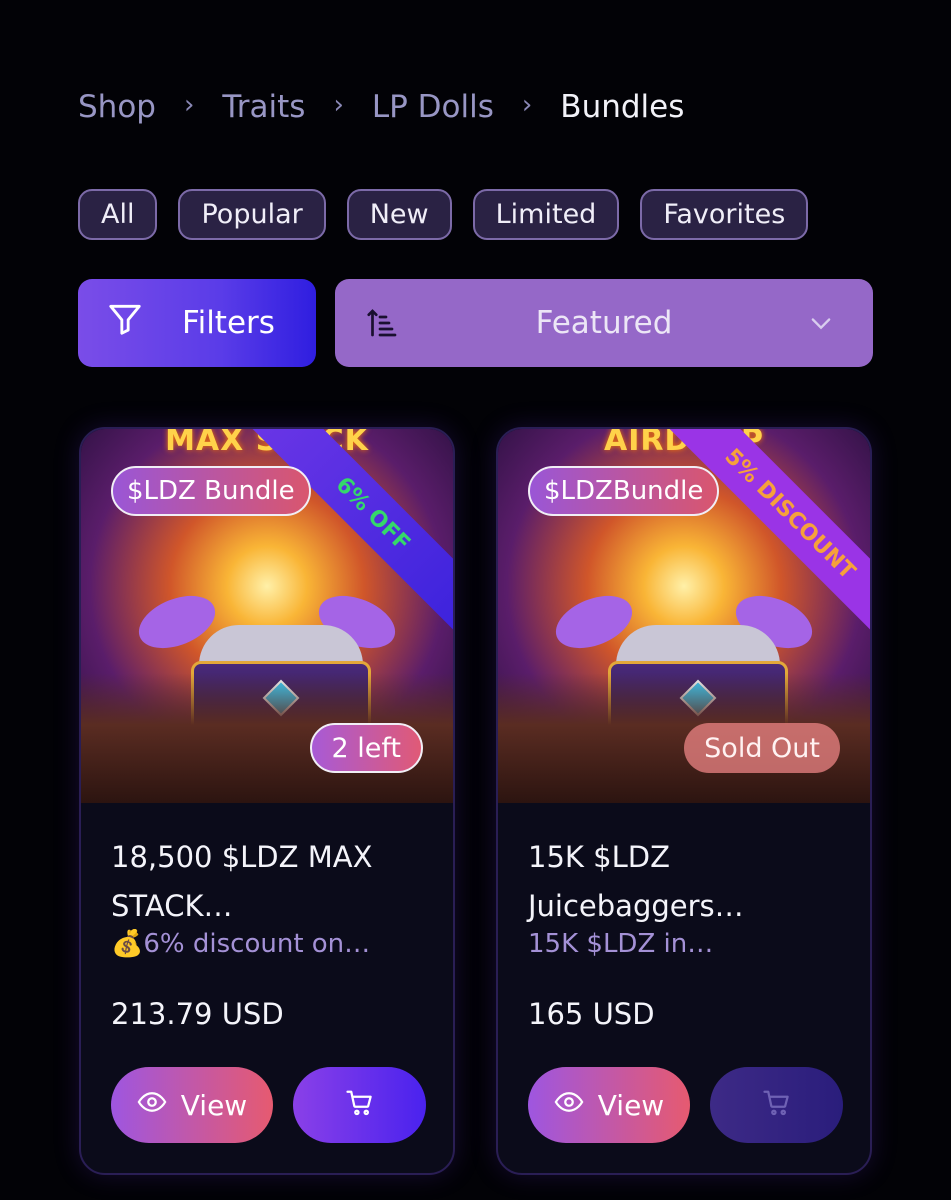 The width and height of the screenshot is (951, 1200). What do you see at coordinates (211, 491) in the screenshot?
I see `product-tag: $LDZ Bundle` at bounding box center [211, 491].